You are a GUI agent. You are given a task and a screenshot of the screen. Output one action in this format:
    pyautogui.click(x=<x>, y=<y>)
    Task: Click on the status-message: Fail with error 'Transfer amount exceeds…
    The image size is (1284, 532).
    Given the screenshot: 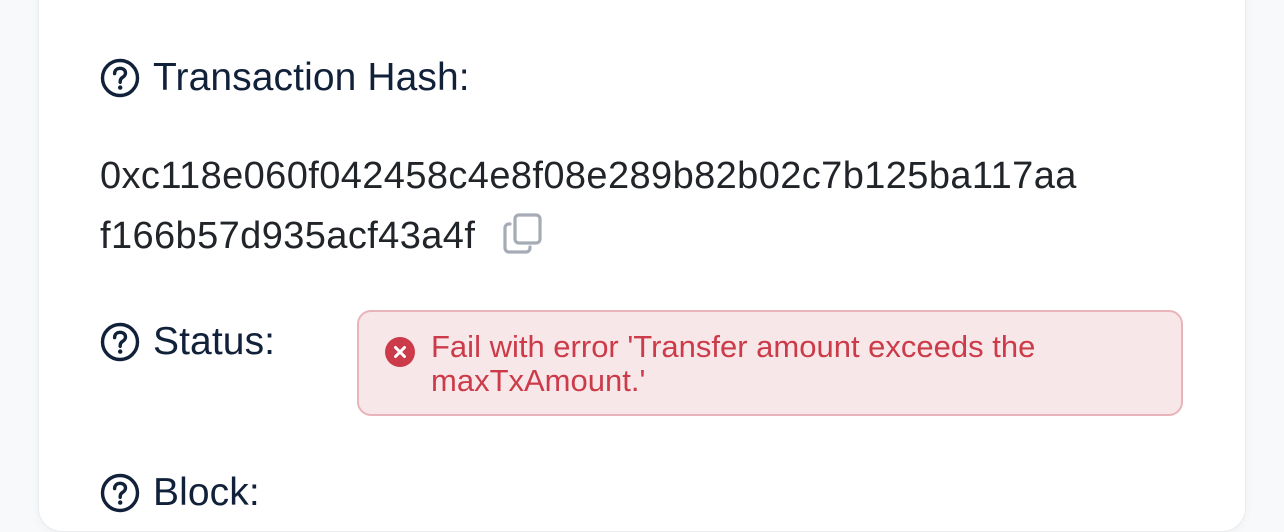 What is the action you would take?
    pyautogui.click(x=733, y=363)
    